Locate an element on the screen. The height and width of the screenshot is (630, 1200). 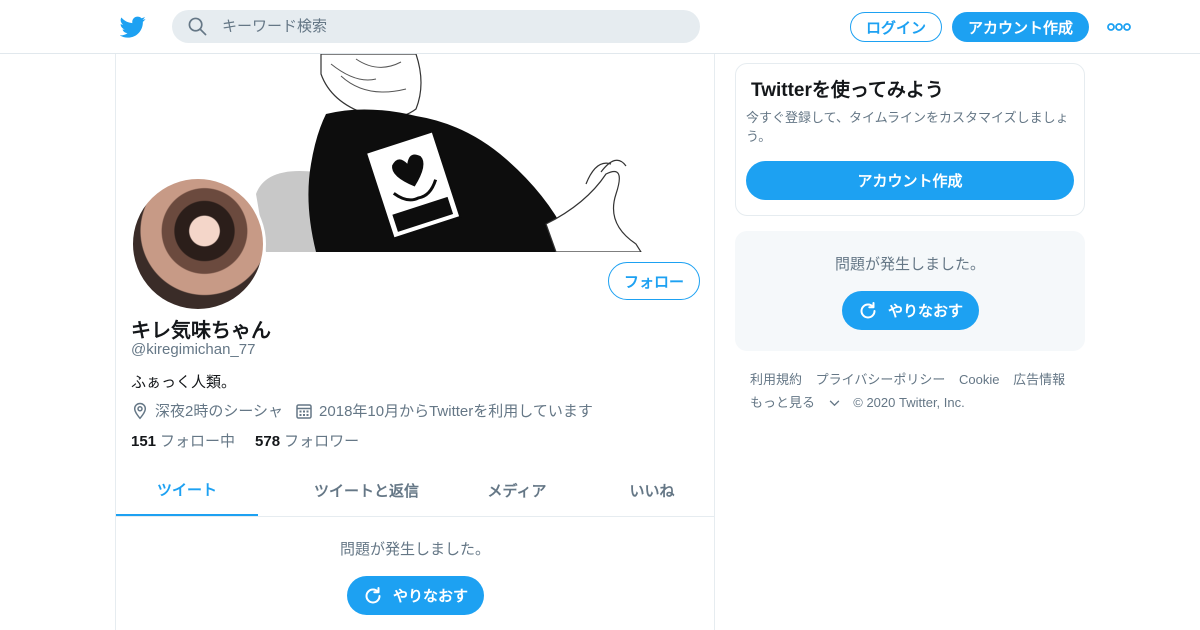
timeline-retry-button: やりなおす is located at coordinates (415, 595).